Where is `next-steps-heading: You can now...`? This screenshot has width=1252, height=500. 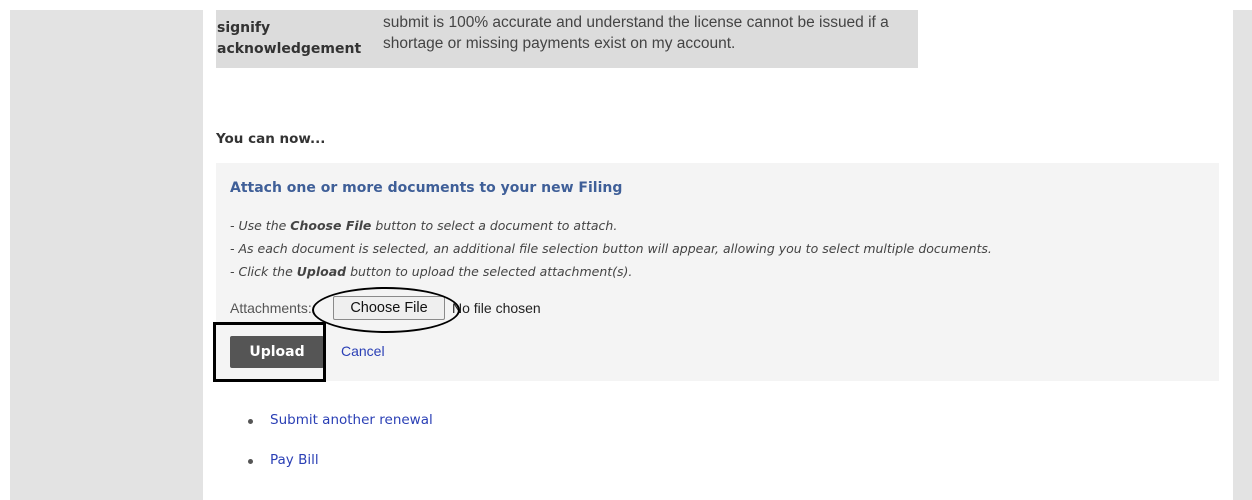 next-steps-heading: You can now... is located at coordinates (271, 139).